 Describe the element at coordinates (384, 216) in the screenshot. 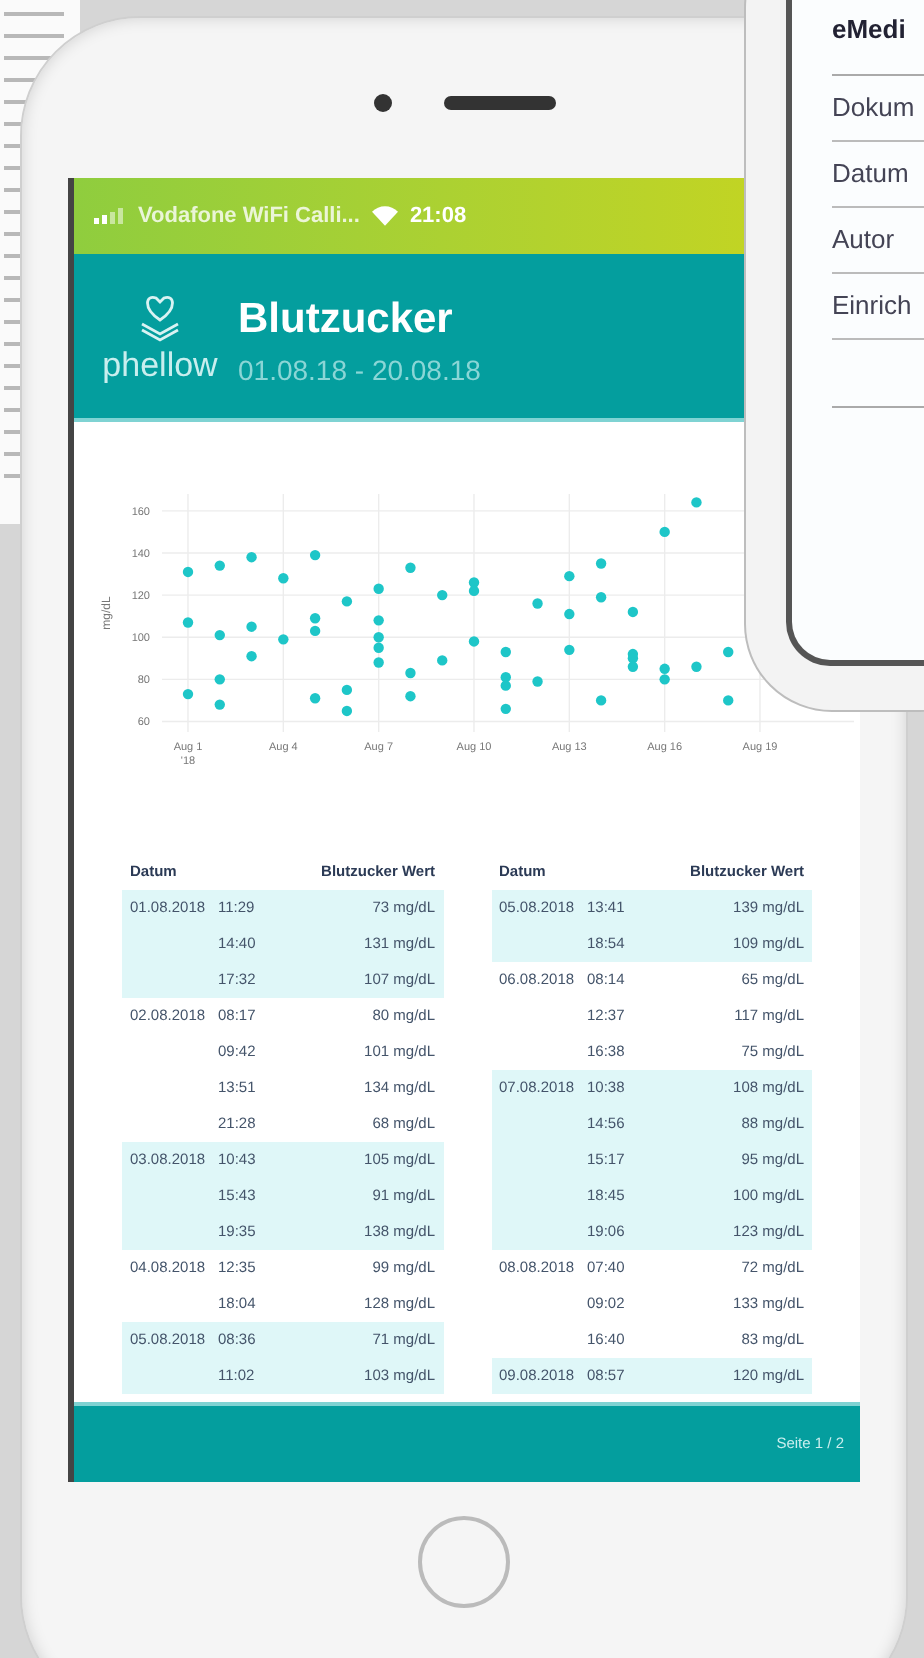

I see `wifi-icon` at that location.